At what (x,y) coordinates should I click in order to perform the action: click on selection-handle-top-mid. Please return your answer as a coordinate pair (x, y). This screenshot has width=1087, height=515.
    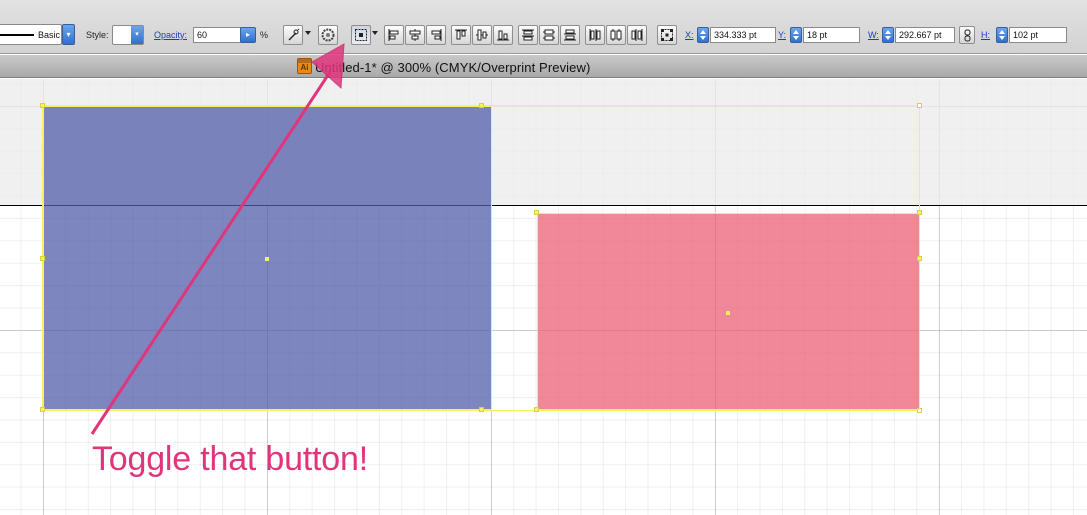
    Looking at the image, I should click on (481, 105).